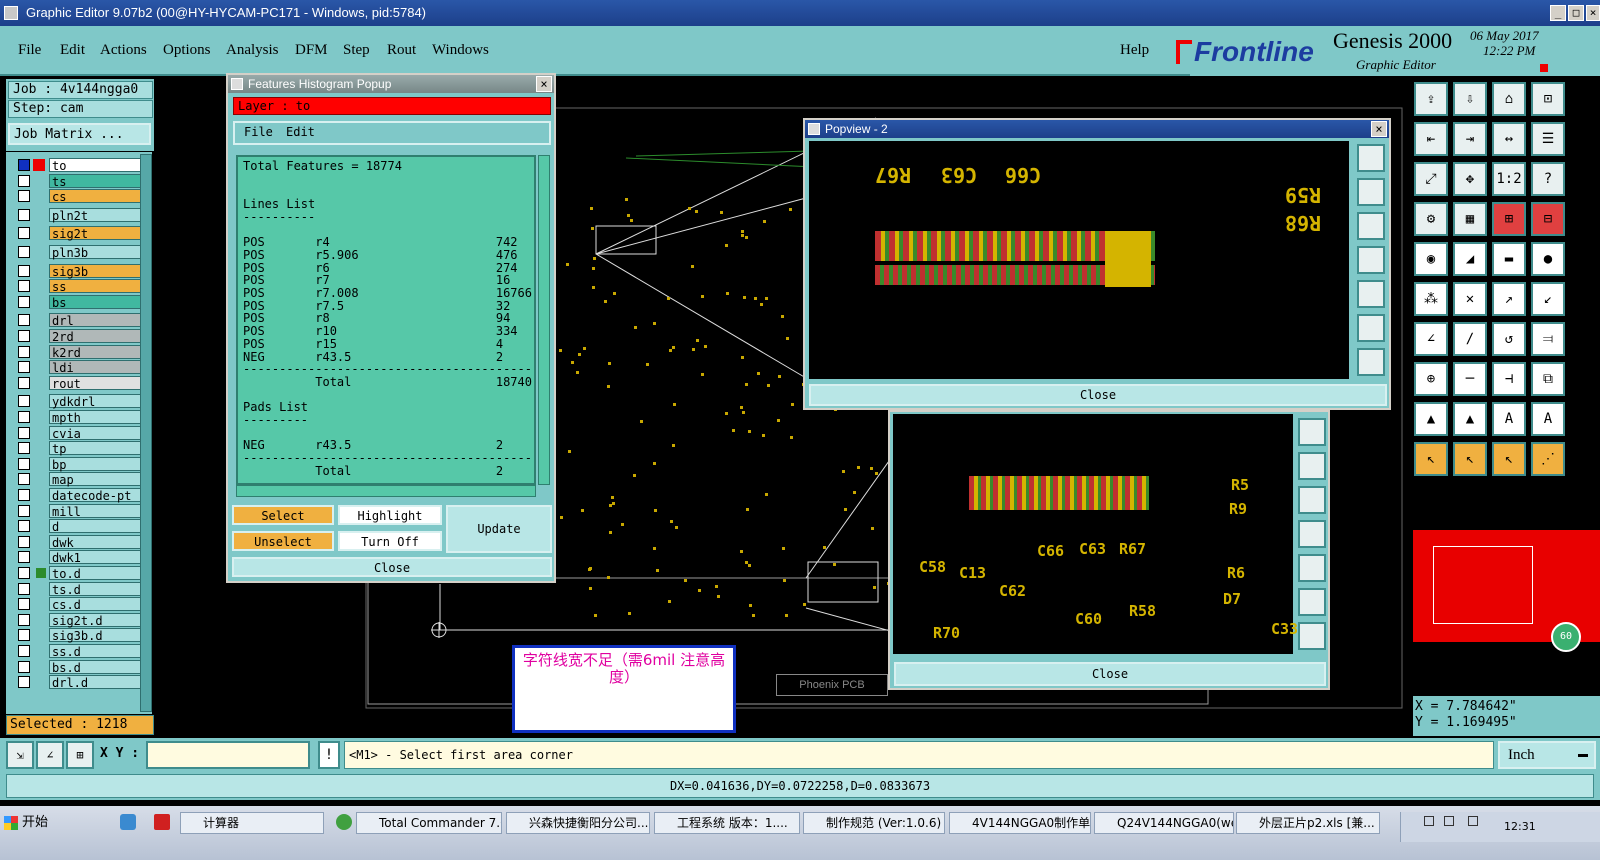  I want to click on ie-icon, so click(344, 822).